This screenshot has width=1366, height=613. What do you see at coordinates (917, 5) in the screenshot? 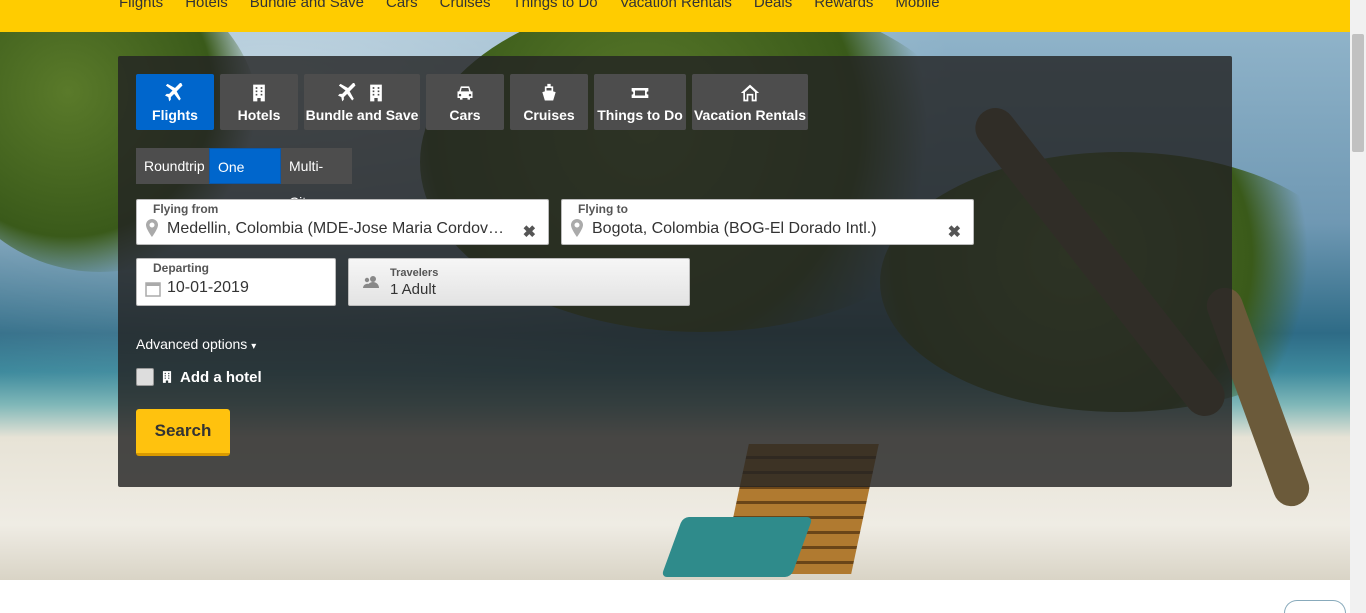
I see `nav-link-mobile: Mobile` at bounding box center [917, 5].